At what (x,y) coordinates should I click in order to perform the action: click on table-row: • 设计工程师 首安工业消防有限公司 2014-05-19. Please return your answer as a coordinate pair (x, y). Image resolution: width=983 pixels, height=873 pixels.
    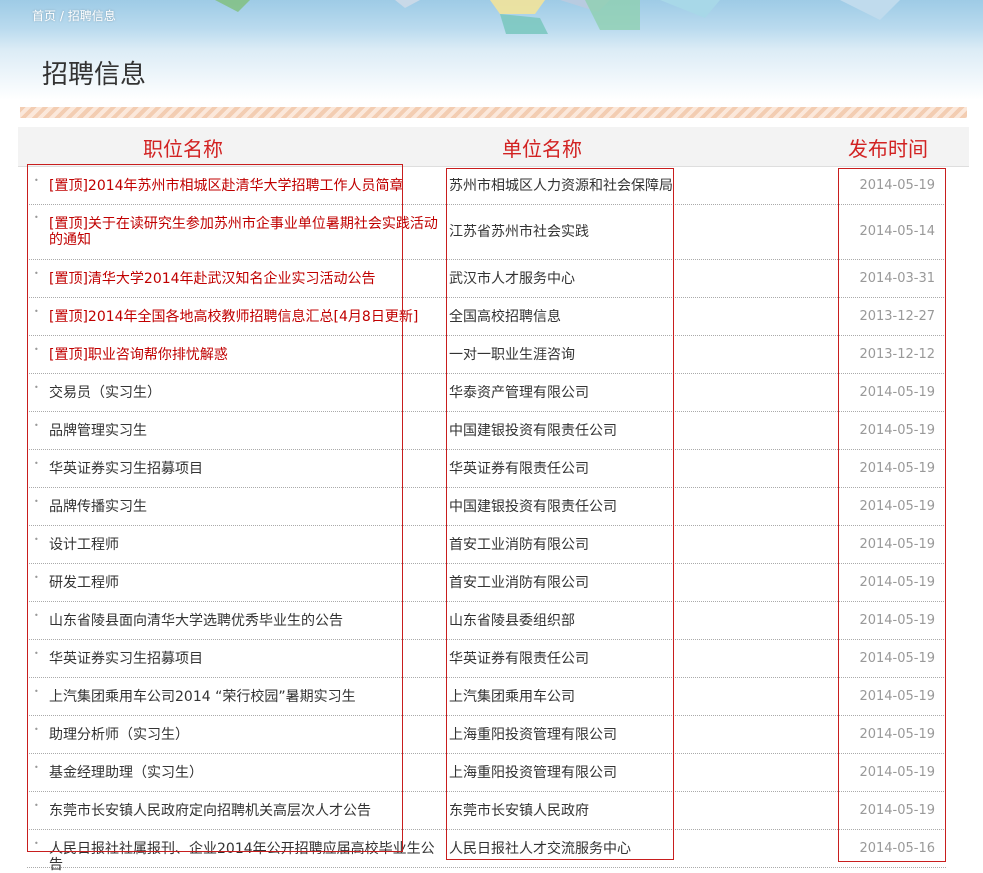
    Looking at the image, I should click on (486, 545).